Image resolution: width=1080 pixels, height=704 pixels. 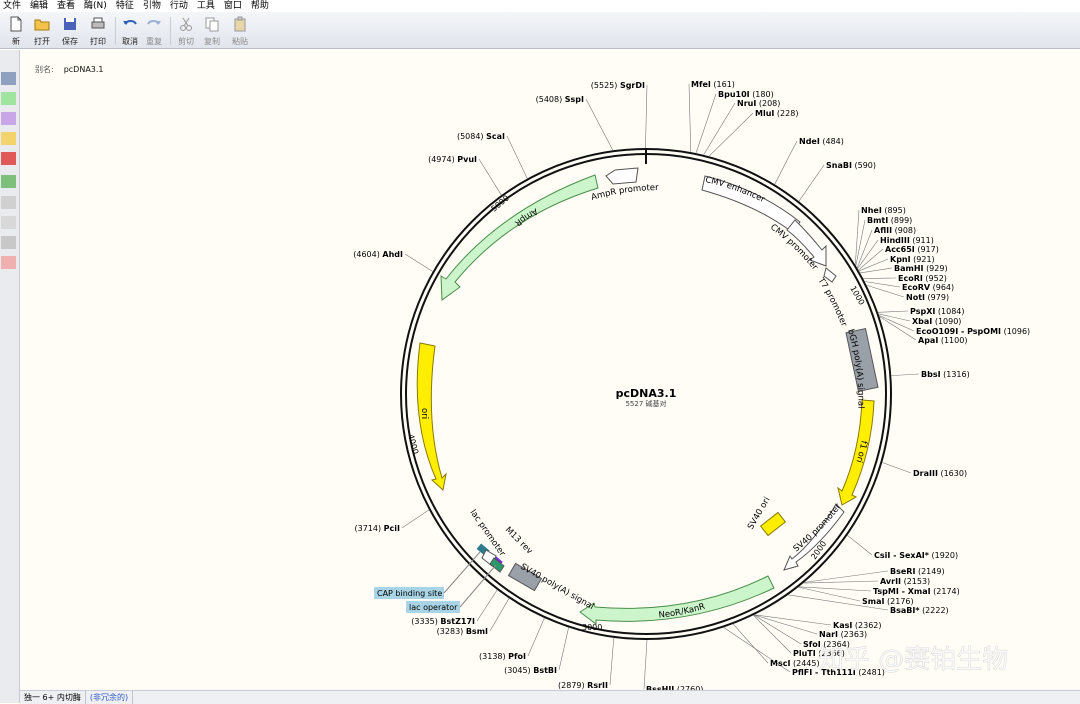 I want to click on magnet-tool-icon, so click(x=8, y=158).